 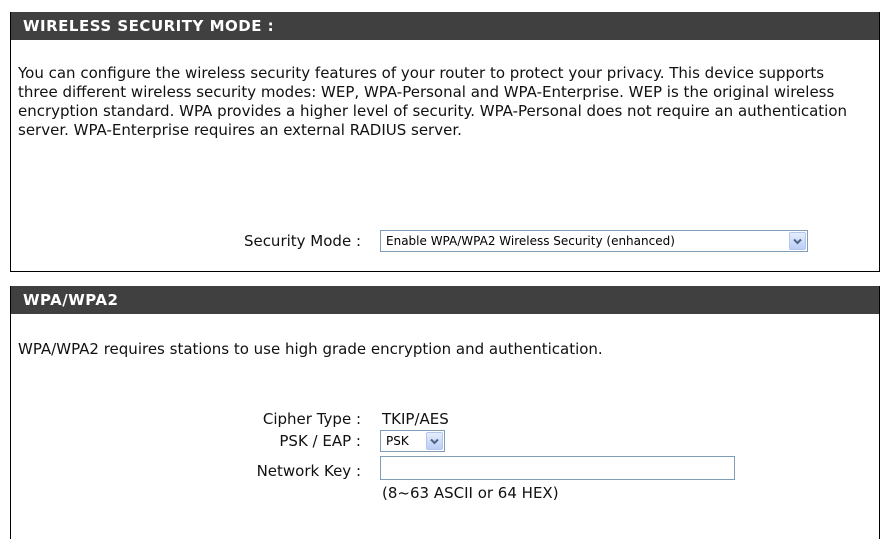 What do you see at coordinates (445, 300) in the screenshot?
I see `wpa-header: WPA/WPA2` at bounding box center [445, 300].